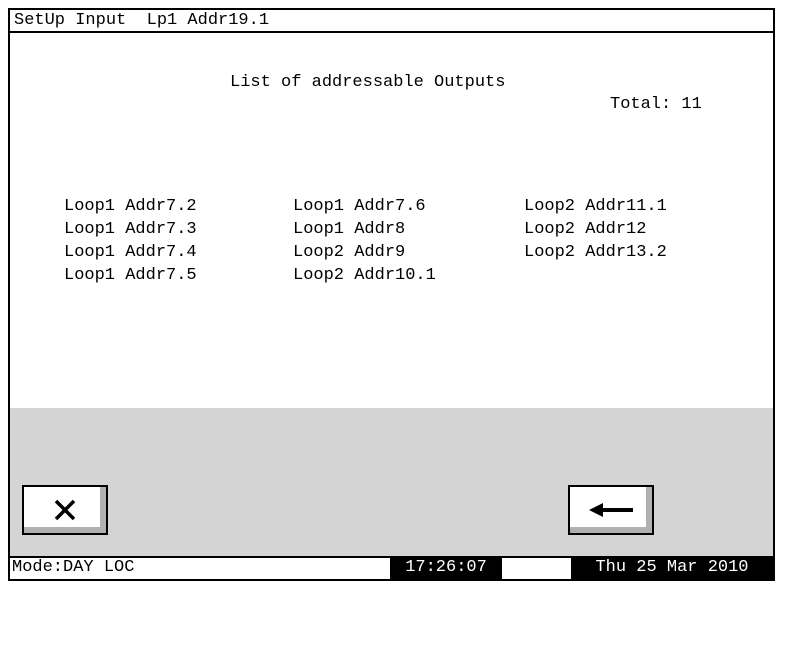  What do you see at coordinates (656, 104) in the screenshot?
I see `total-count: Total: 11` at bounding box center [656, 104].